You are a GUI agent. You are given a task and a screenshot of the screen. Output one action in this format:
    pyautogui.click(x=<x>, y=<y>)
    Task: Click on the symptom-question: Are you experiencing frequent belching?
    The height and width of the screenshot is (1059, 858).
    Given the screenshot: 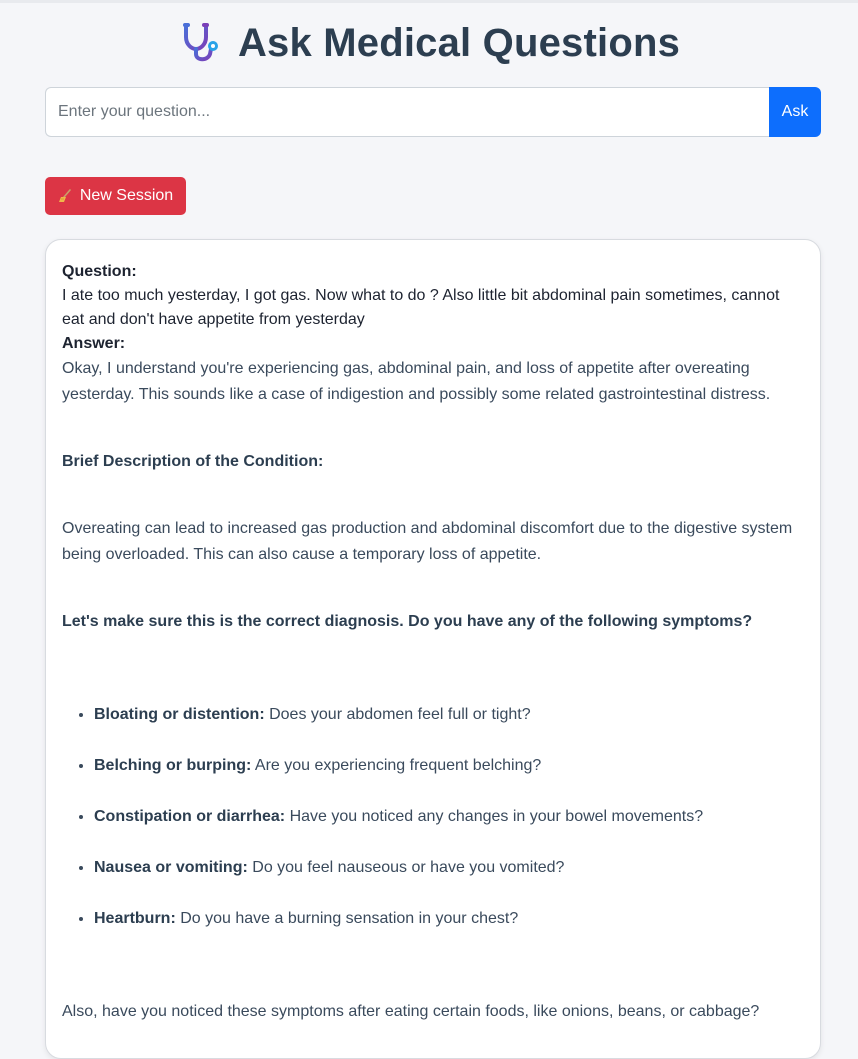 What is the action you would take?
    pyautogui.click(x=396, y=765)
    